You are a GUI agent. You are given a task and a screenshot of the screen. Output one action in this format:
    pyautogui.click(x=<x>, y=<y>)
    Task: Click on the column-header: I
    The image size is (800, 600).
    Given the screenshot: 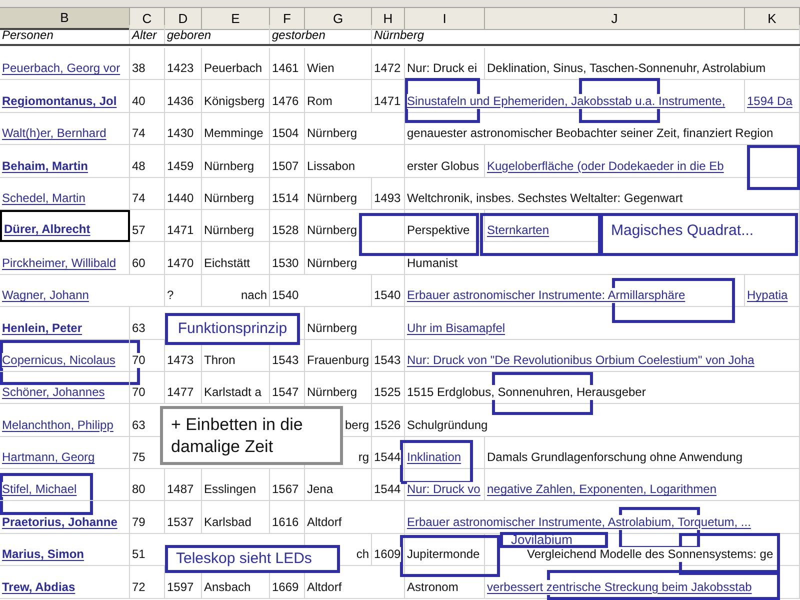 What is the action you would take?
    pyautogui.click(x=445, y=19)
    